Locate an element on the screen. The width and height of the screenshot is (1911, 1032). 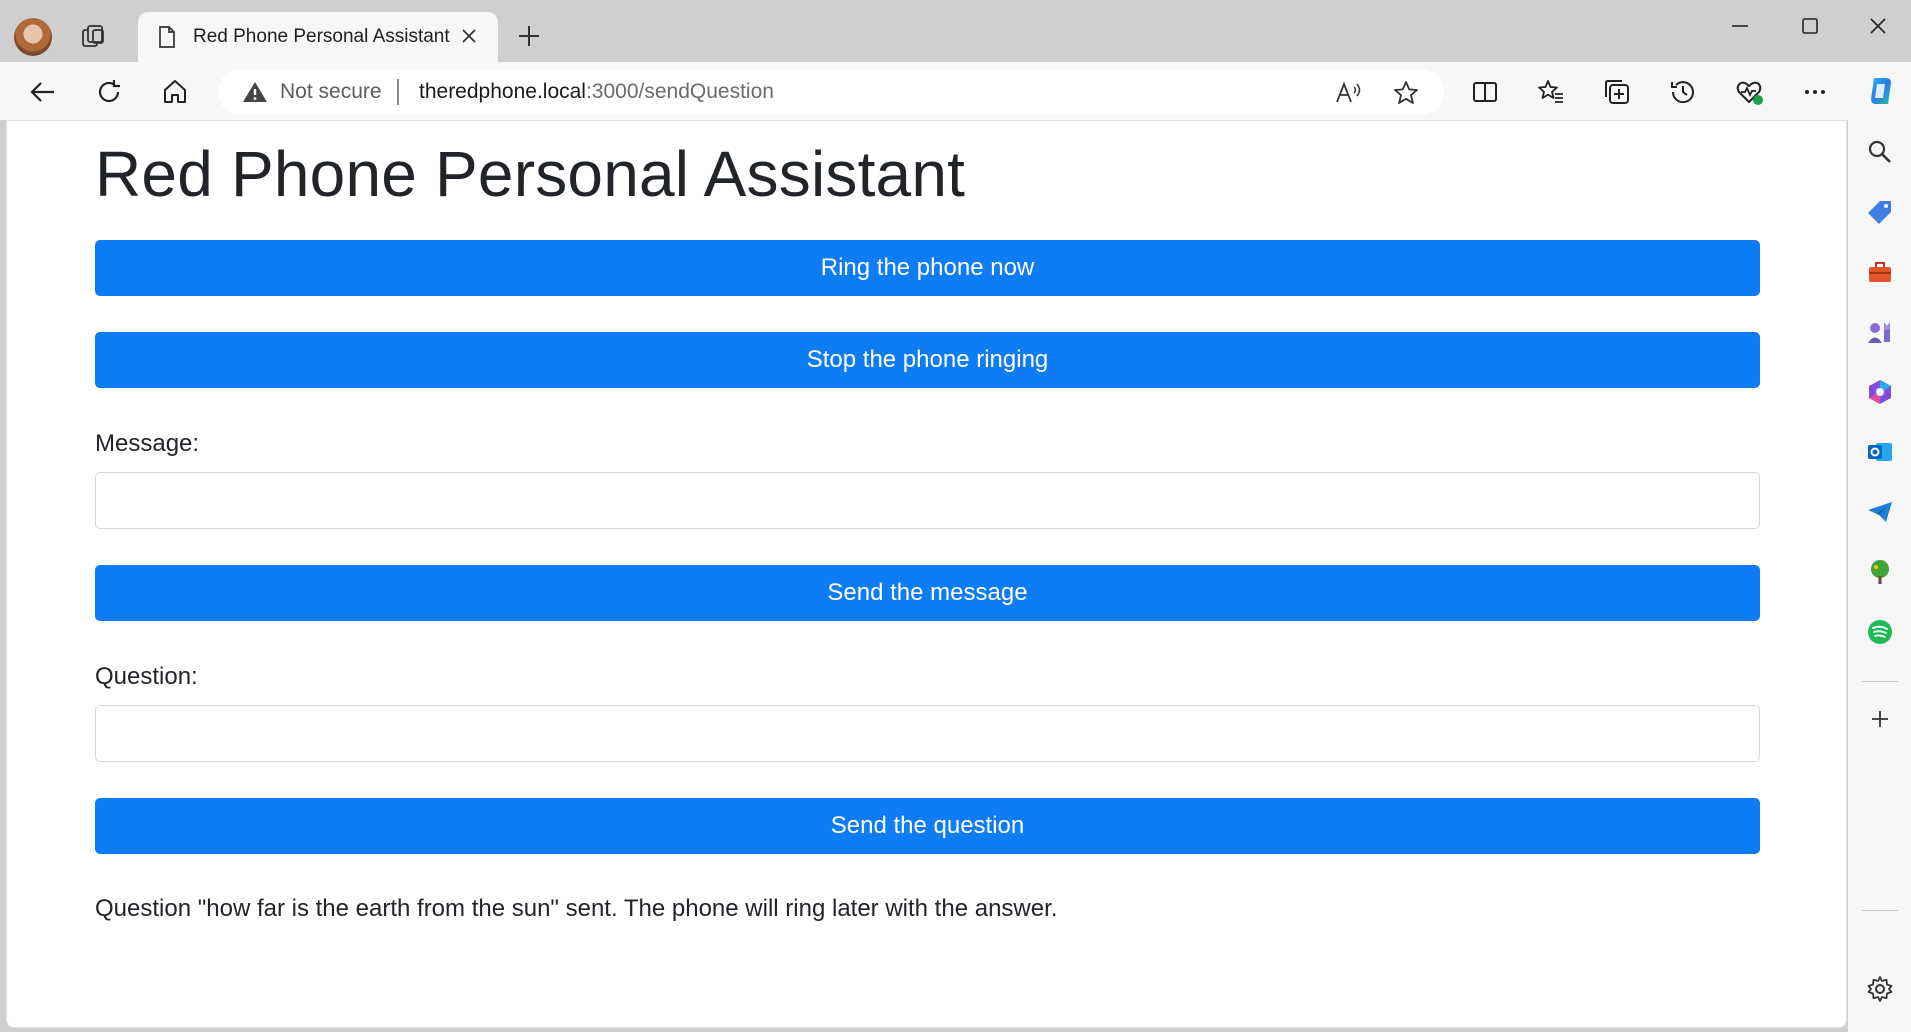
minimize-icon is located at coordinates (1740, 26).